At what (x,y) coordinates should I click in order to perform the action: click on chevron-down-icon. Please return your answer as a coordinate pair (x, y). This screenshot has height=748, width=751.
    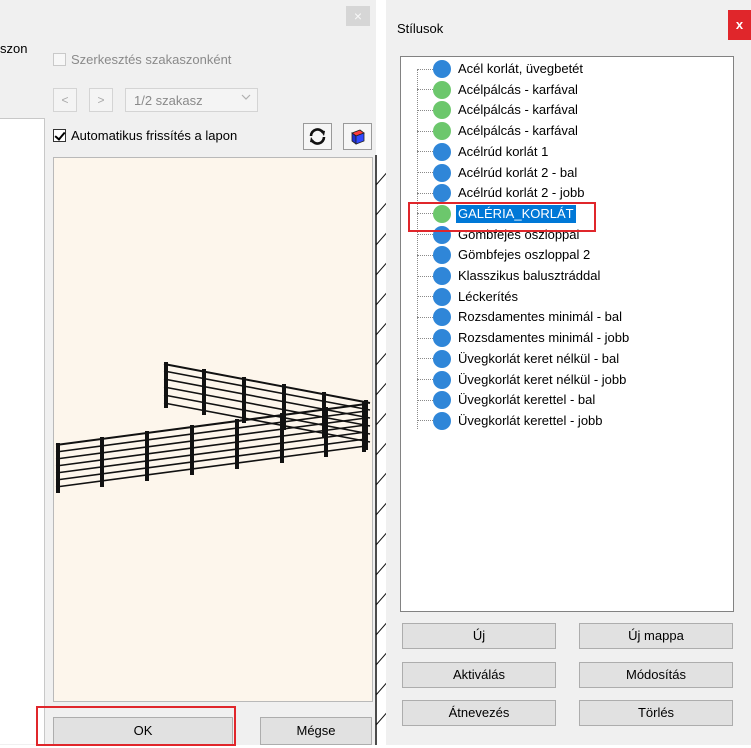
    Looking at the image, I should click on (246, 98).